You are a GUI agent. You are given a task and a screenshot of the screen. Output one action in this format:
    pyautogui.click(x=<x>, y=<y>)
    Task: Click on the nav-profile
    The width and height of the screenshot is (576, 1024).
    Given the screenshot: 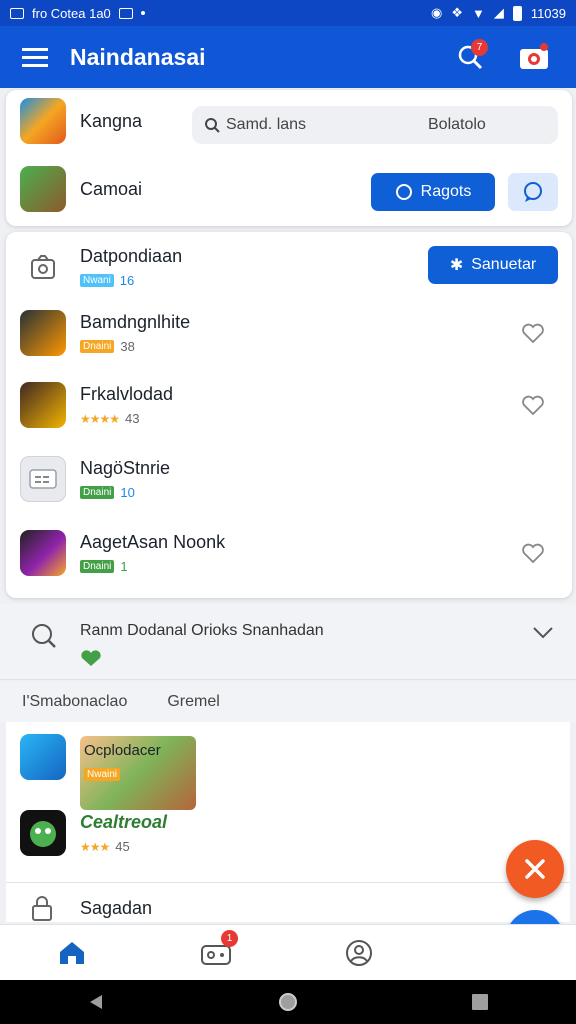 What is the action you would take?
    pyautogui.click(x=360, y=953)
    